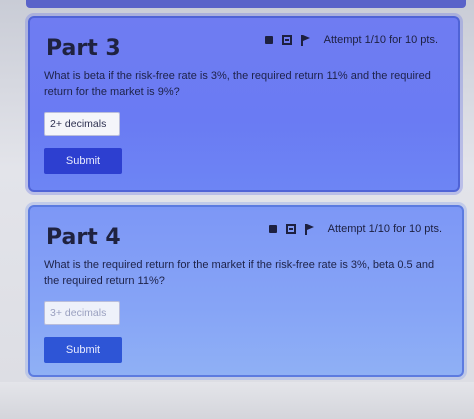 The image size is (474, 419). Describe the element at coordinates (246, 236) in the screenshot. I see `part-4-header: Part 4 Attempt 1/10 for 10 pts.` at that location.